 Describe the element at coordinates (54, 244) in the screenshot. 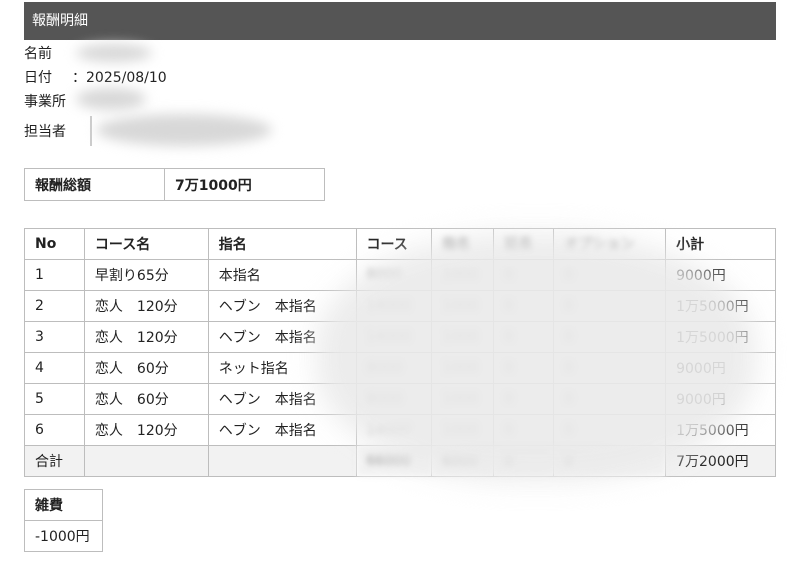

I see `col-header: No` at that location.